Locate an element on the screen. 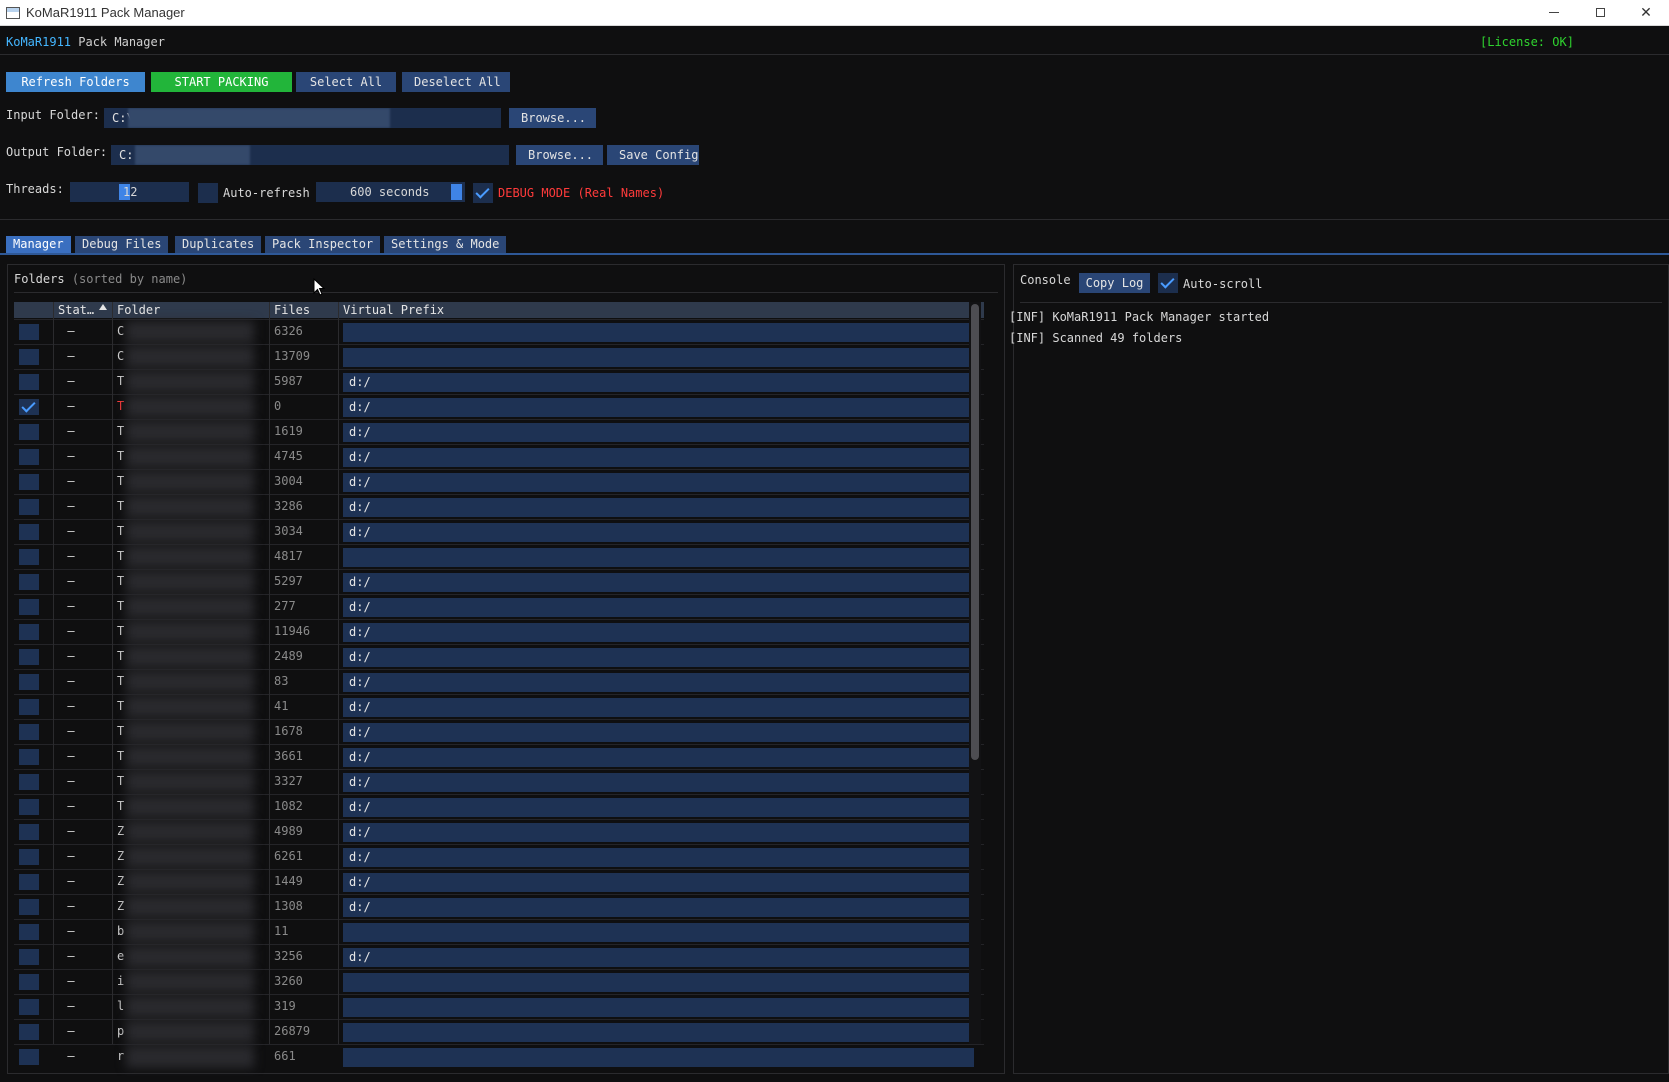  close-button: ✕ is located at coordinates (1646, 13).